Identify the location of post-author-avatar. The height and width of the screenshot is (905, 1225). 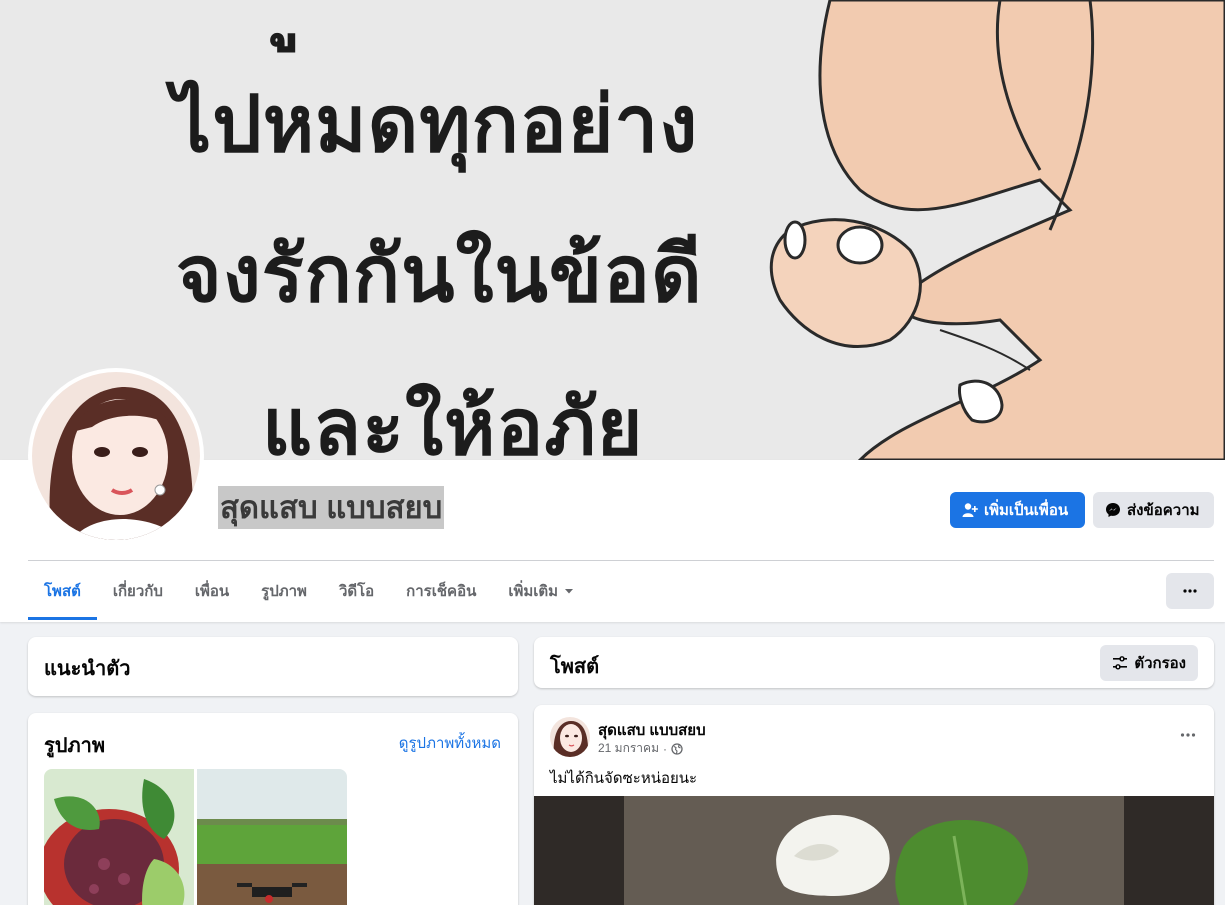
(570, 737).